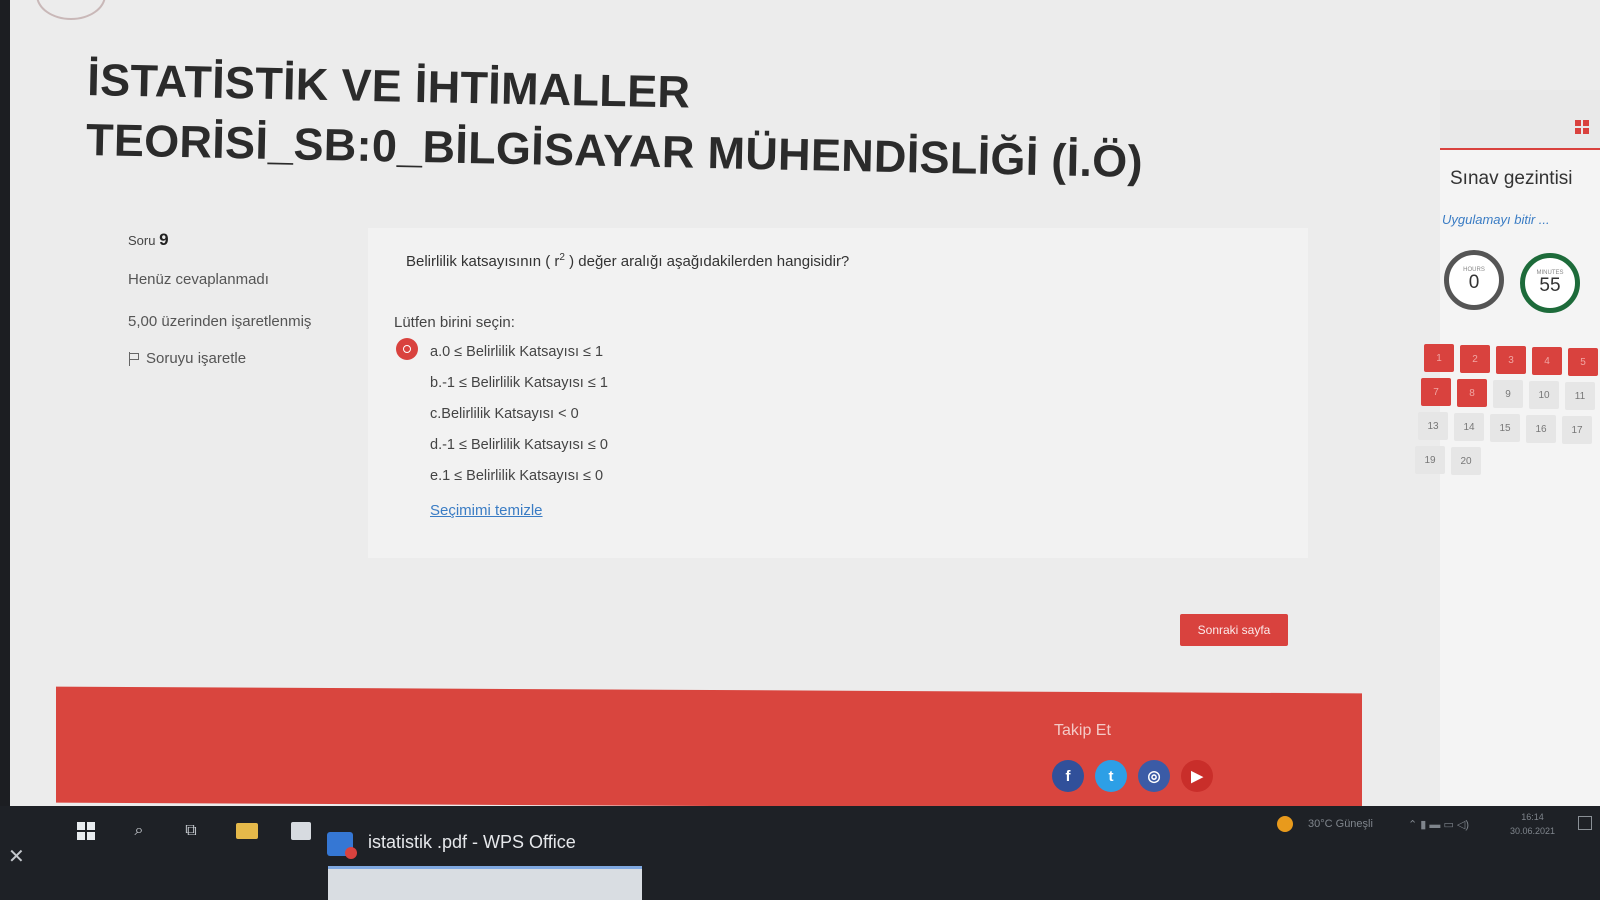 This screenshot has height=900, width=1600. What do you see at coordinates (1197, 776) in the screenshot?
I see `youtube-icon: ▶` at bounding box center [1197, 776].